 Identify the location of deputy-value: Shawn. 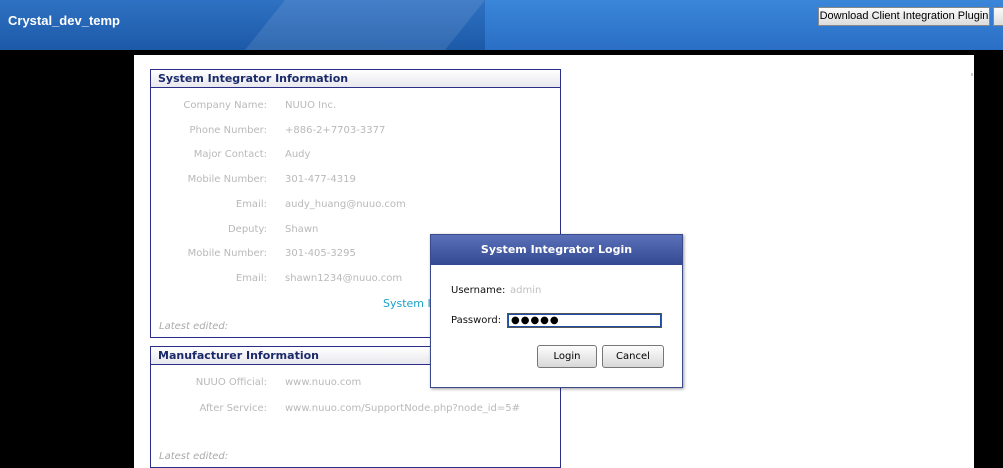
(302, 229).